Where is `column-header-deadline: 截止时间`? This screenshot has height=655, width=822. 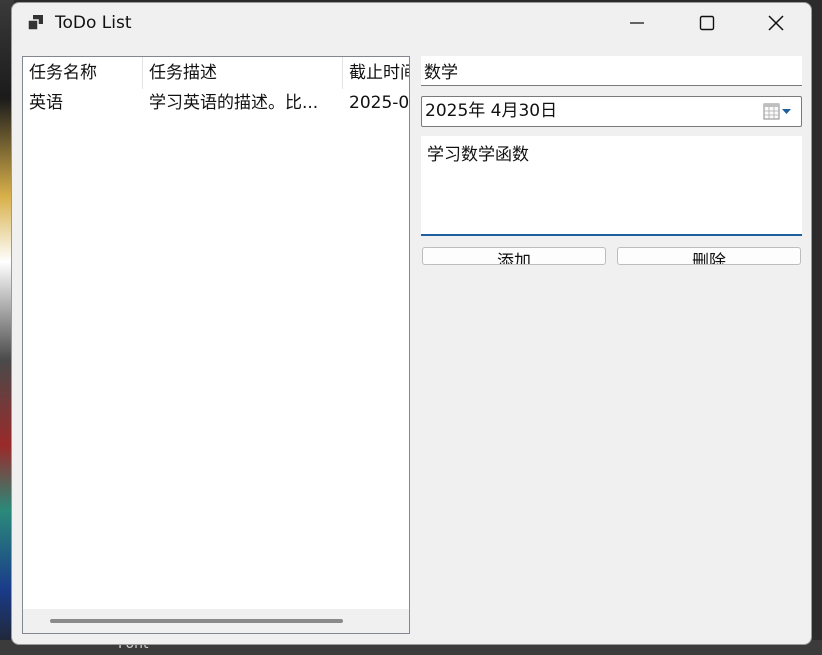
column-header-deadline: 截止时间 is located at coordinates (376, 73).